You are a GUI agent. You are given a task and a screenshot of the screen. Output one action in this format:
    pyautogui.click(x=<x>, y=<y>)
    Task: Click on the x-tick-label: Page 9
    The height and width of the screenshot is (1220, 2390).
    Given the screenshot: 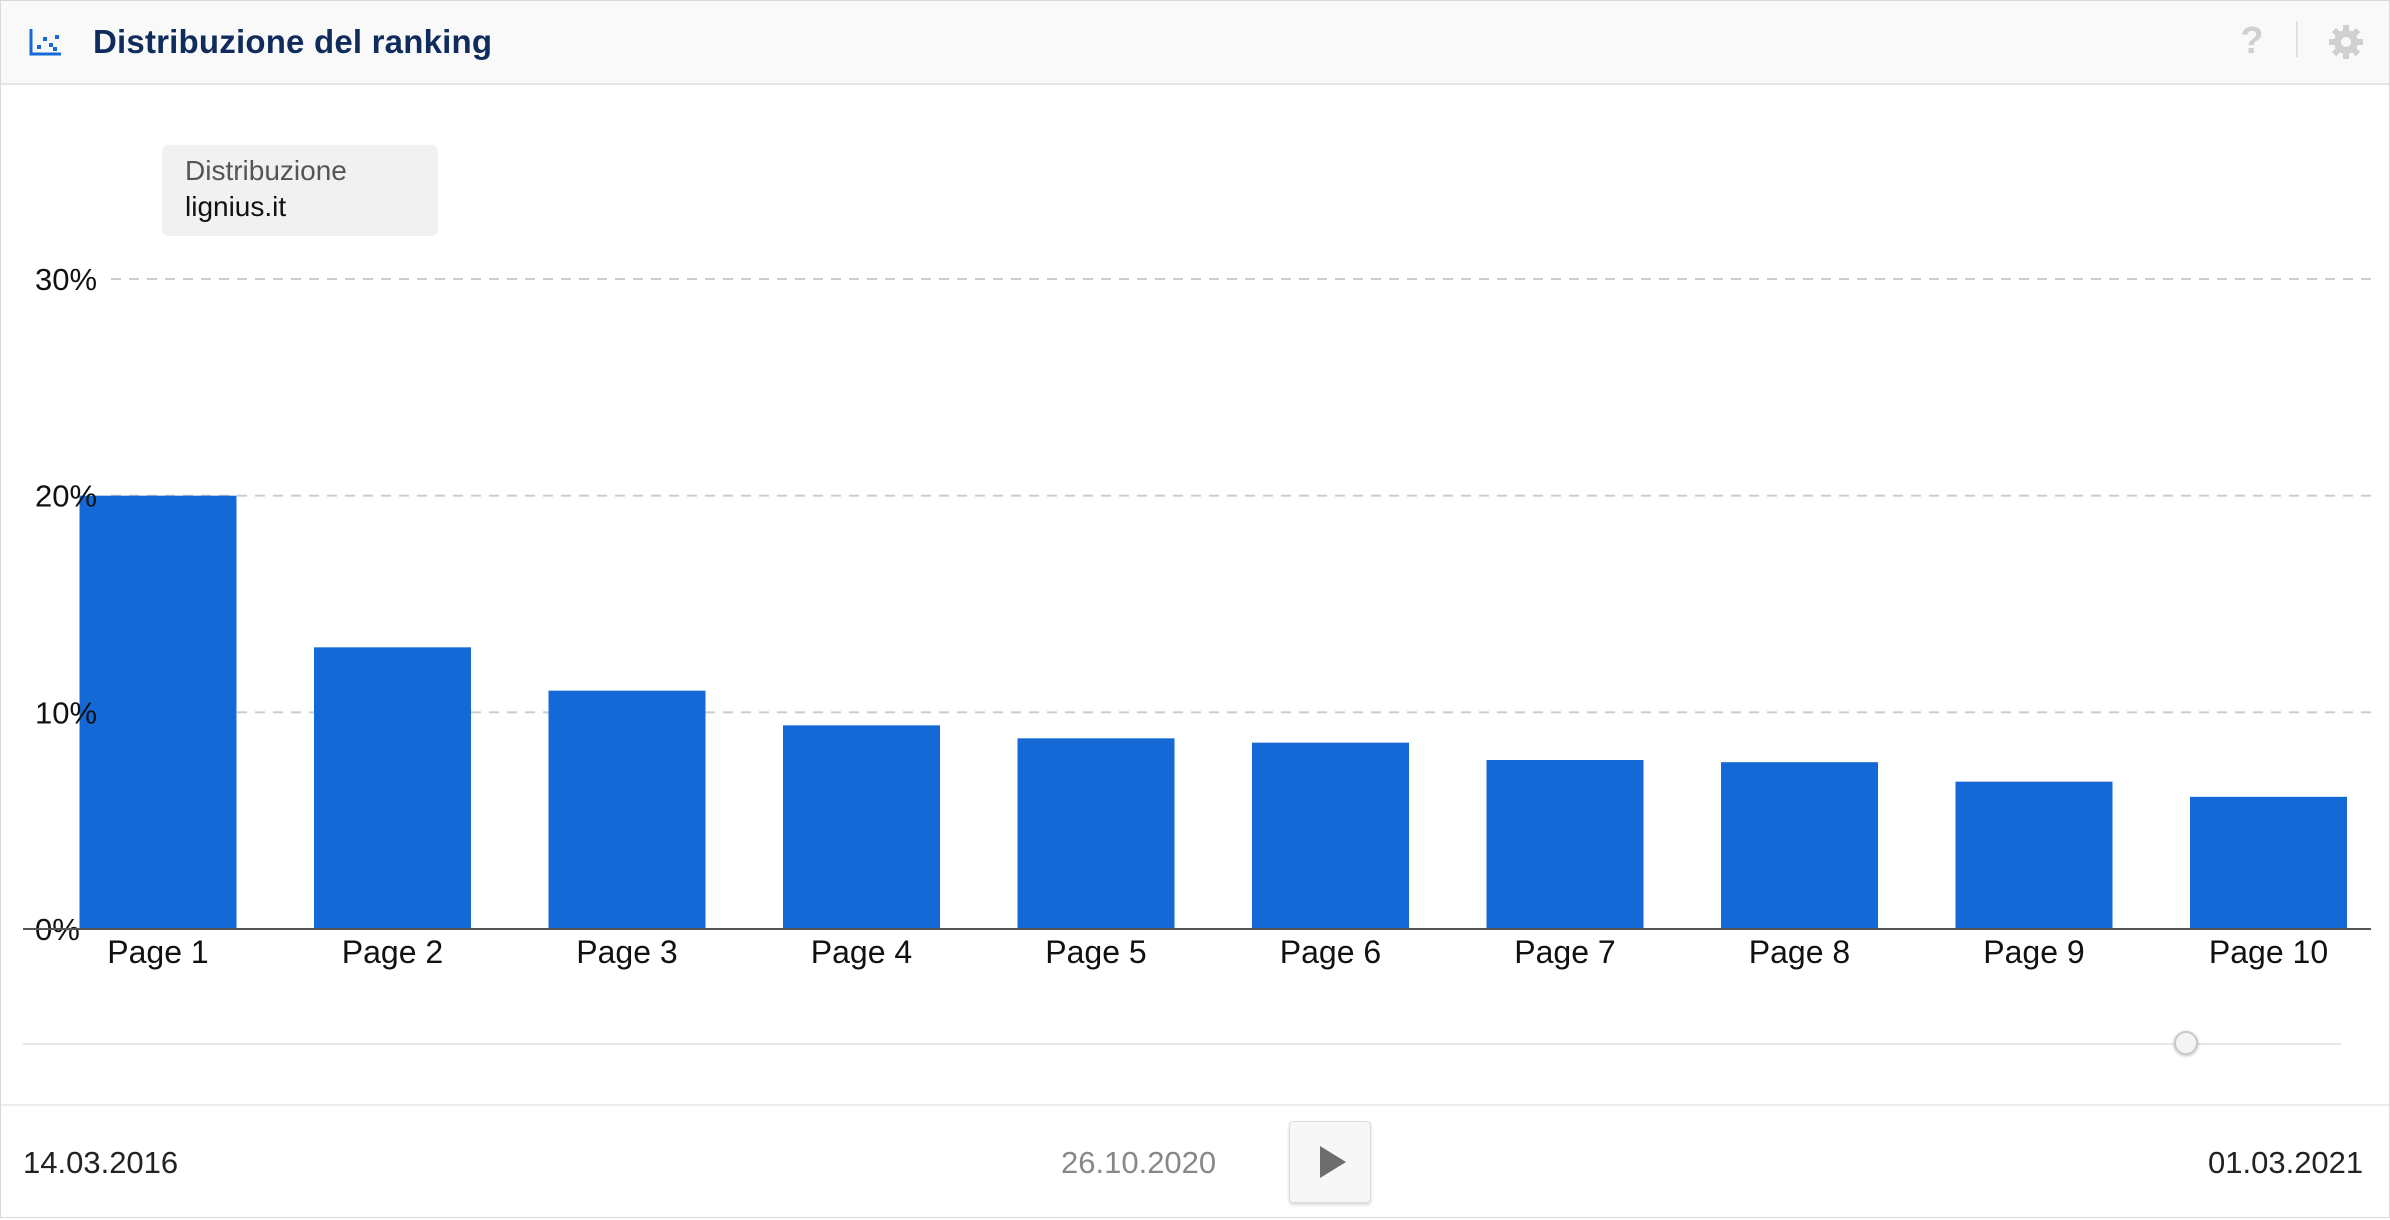 What is the action you would take?
    pyautogui.click(x=2033, y=952)
    